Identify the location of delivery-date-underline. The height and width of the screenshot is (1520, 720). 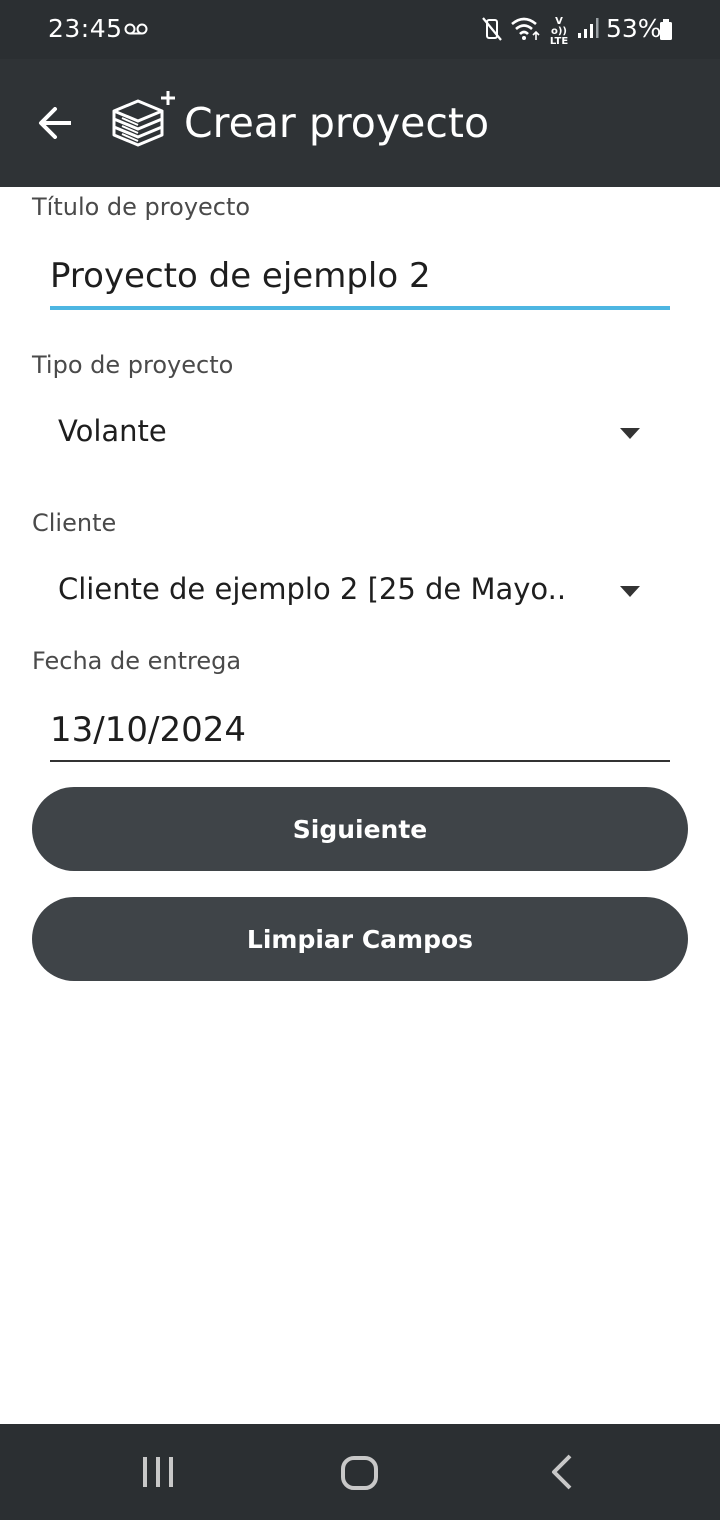
(360, 761).